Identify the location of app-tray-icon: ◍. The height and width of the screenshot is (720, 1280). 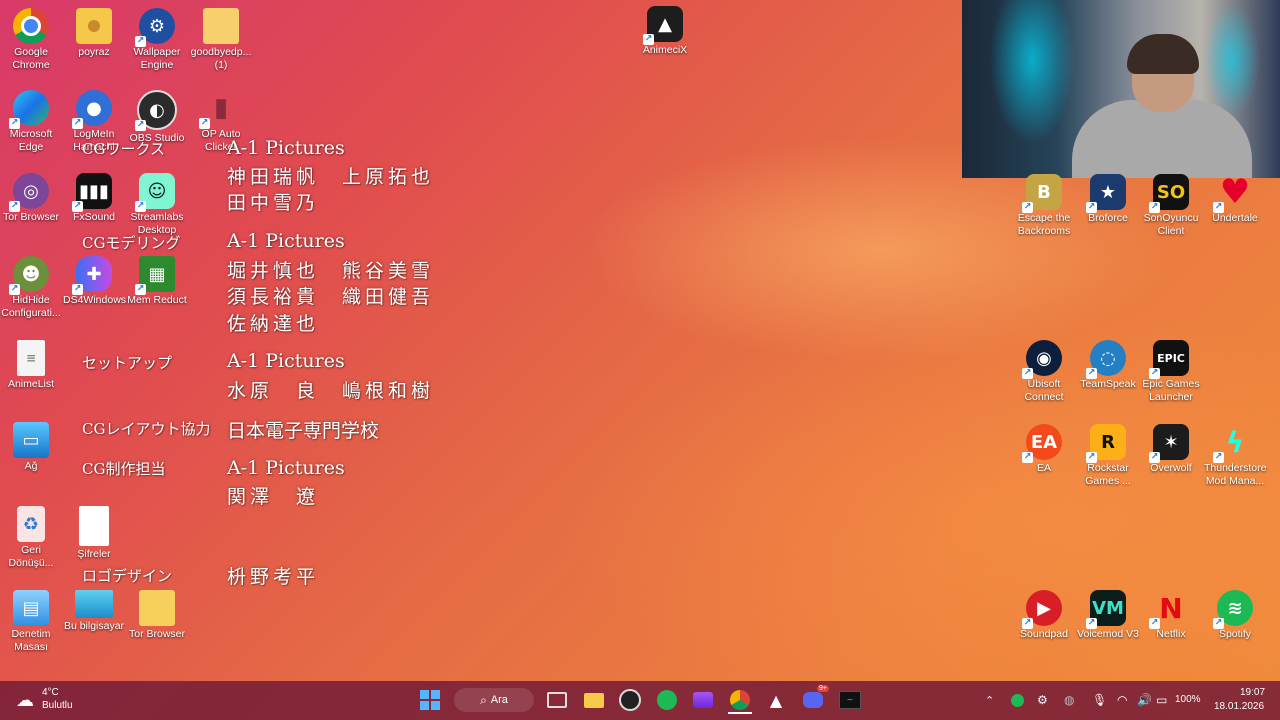
(1069, 700).